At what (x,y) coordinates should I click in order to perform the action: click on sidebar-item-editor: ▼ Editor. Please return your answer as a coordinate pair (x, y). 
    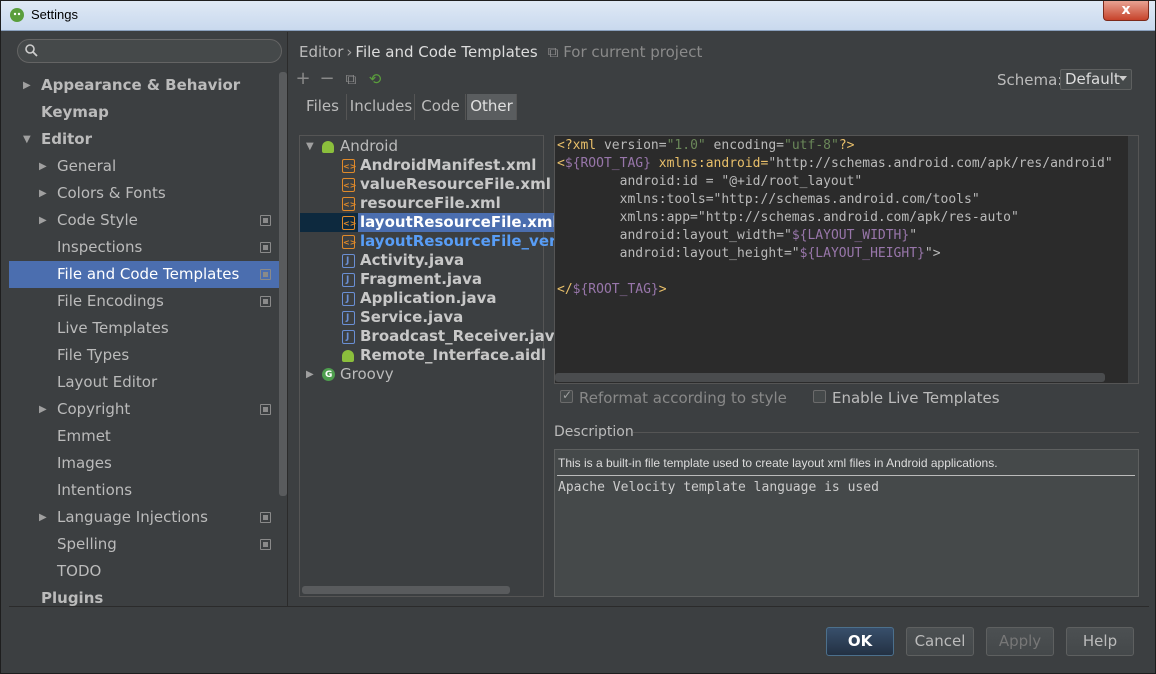
    Looking at the image, I should click on (144, 139).